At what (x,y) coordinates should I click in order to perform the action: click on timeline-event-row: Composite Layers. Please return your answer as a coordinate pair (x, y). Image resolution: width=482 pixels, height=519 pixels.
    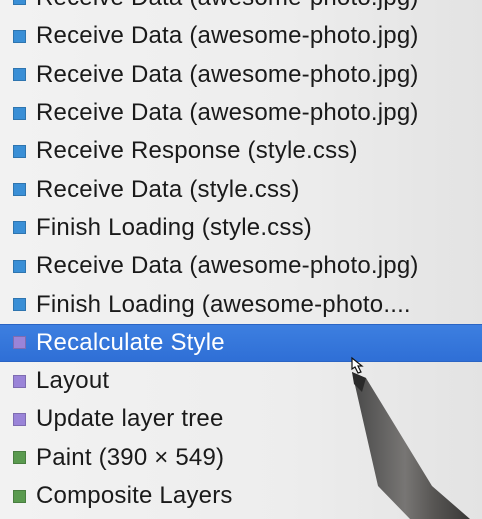
    Looking at the image, I should click on (241, 496).